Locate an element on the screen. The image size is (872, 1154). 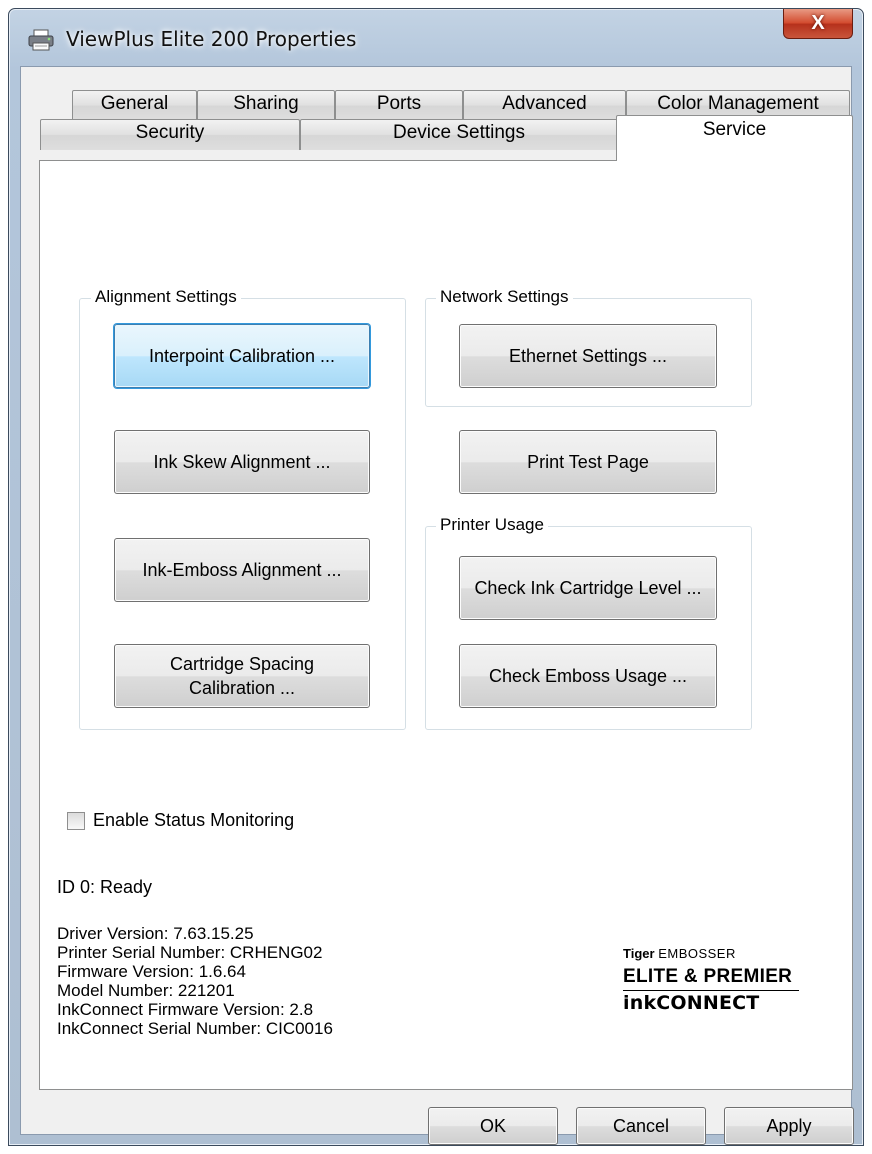
tab-sharing: Sharing is located at coordinates (266, 105).